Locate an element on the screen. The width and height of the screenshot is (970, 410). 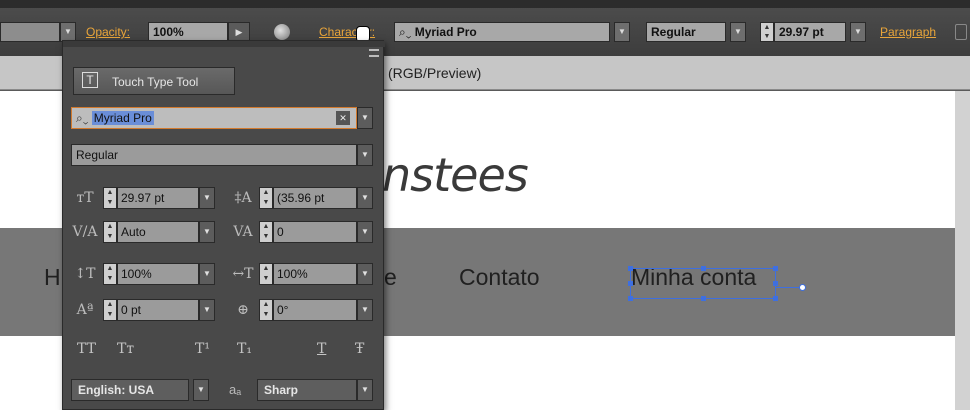
panel-menu-icon is located at coordinates (374, 53).